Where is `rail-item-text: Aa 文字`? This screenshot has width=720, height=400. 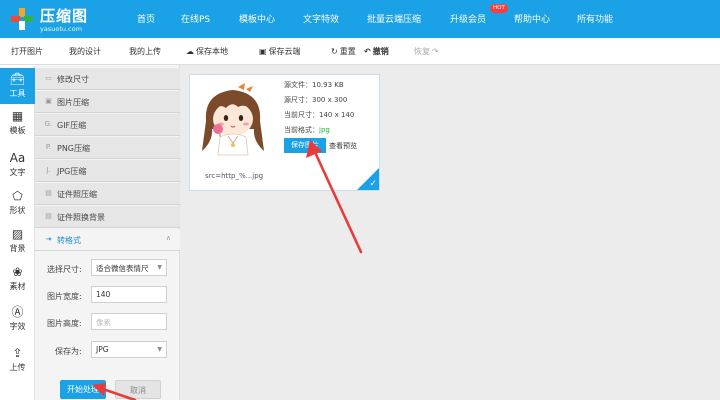 rail-item-text: Aa 文字 is located at coordinates (17, 165).